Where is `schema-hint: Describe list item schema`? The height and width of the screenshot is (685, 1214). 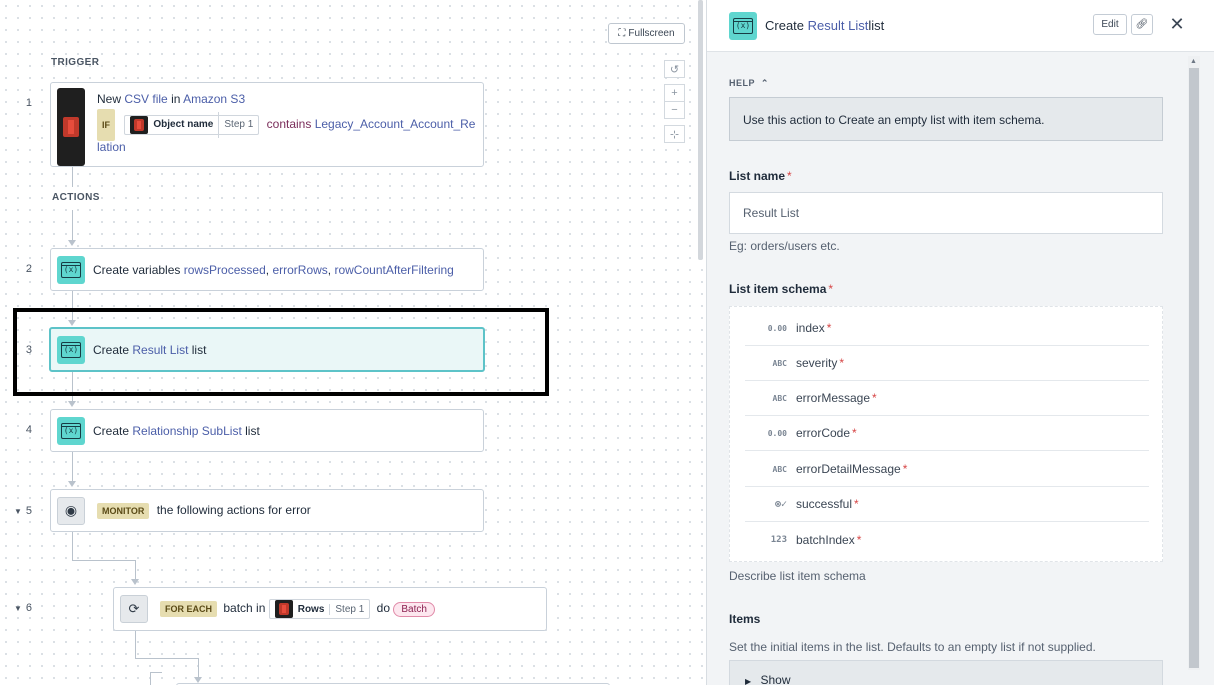 schema-hint: Describe list item schema is located at coordinates (797, 576).